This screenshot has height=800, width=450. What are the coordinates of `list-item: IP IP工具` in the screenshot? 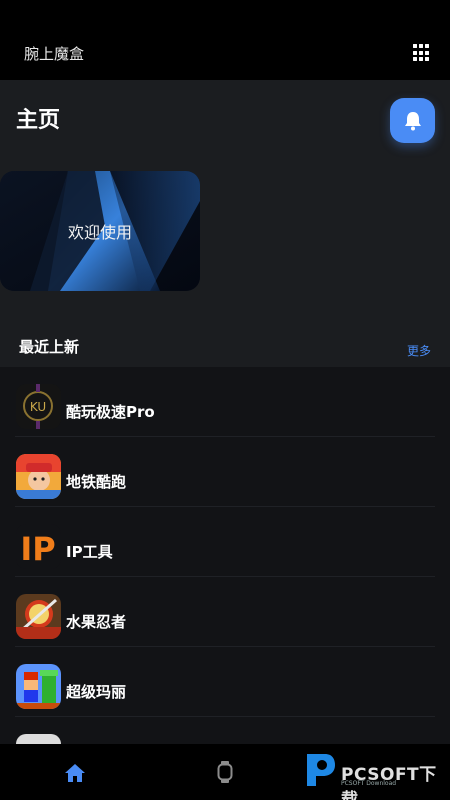 It's located at (225, 542).